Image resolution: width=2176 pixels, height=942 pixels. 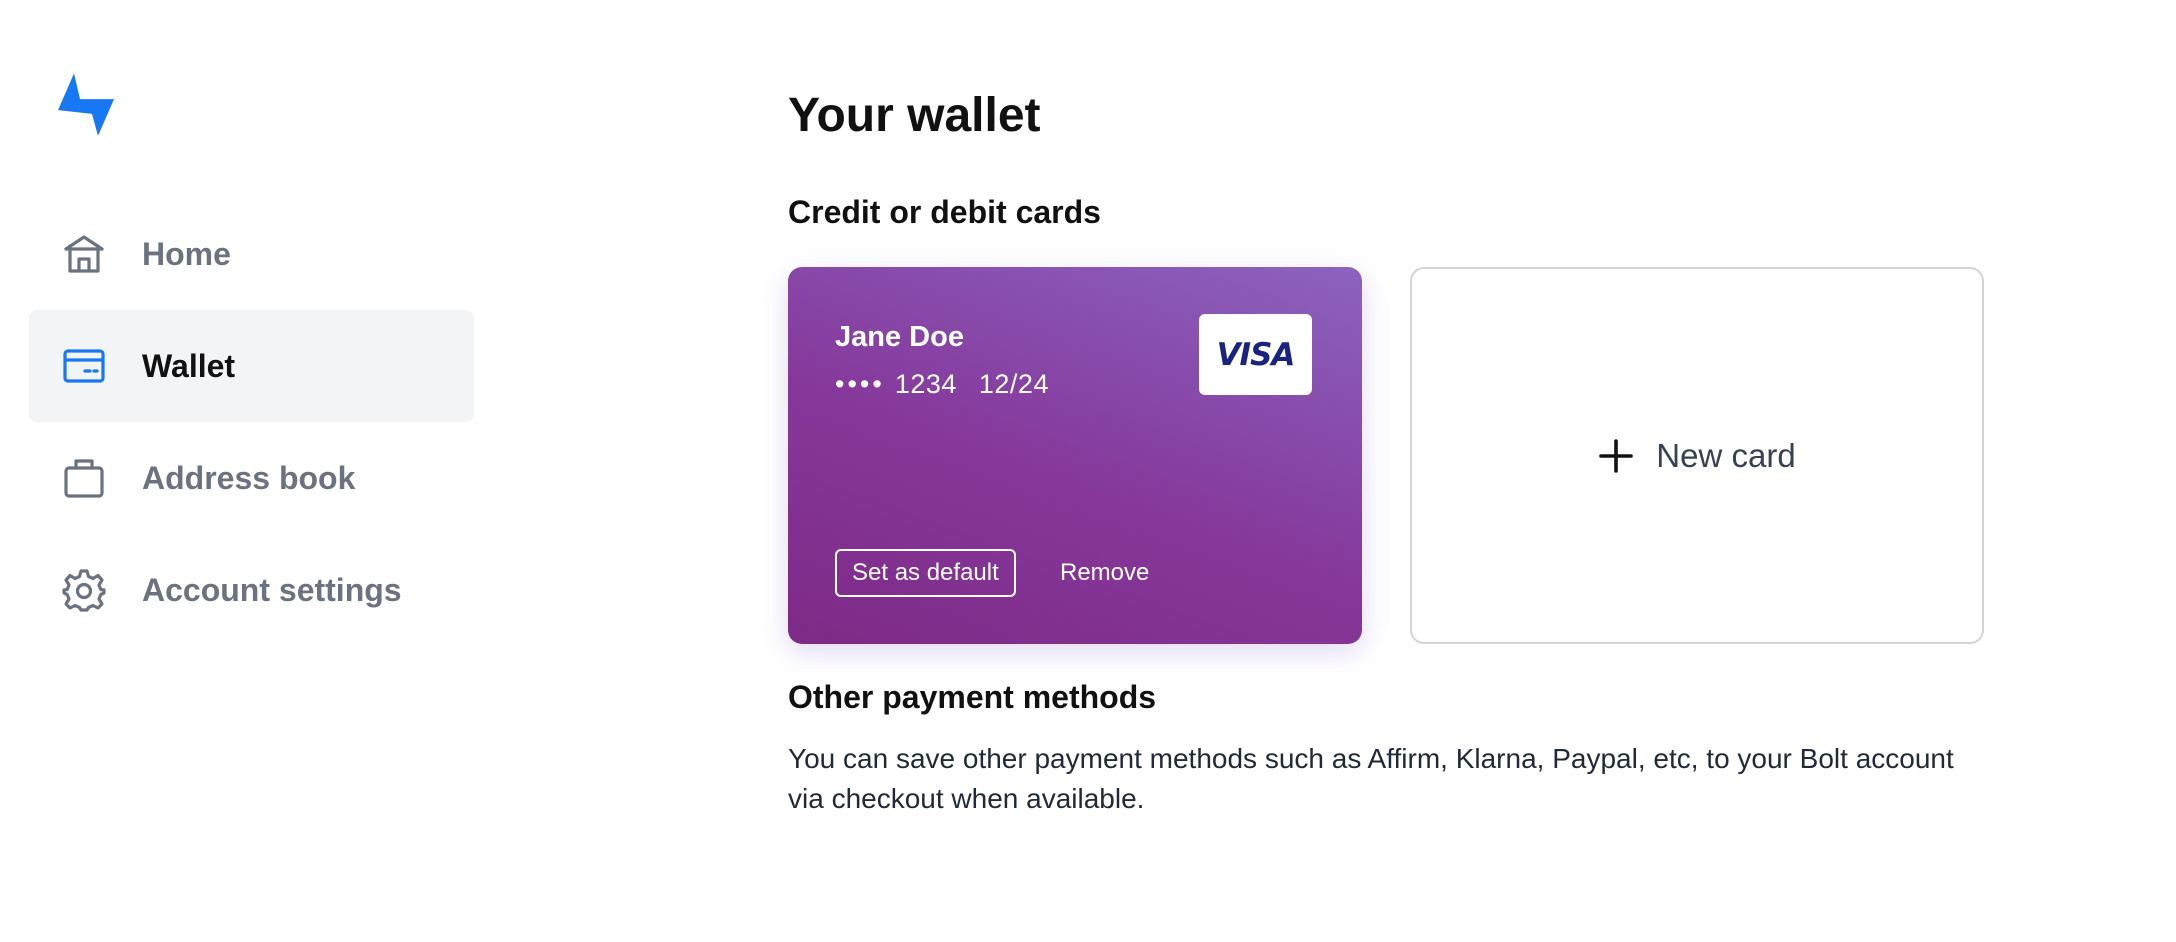 I want to click on new-card-button: New card, so click(x=1697, y=455).